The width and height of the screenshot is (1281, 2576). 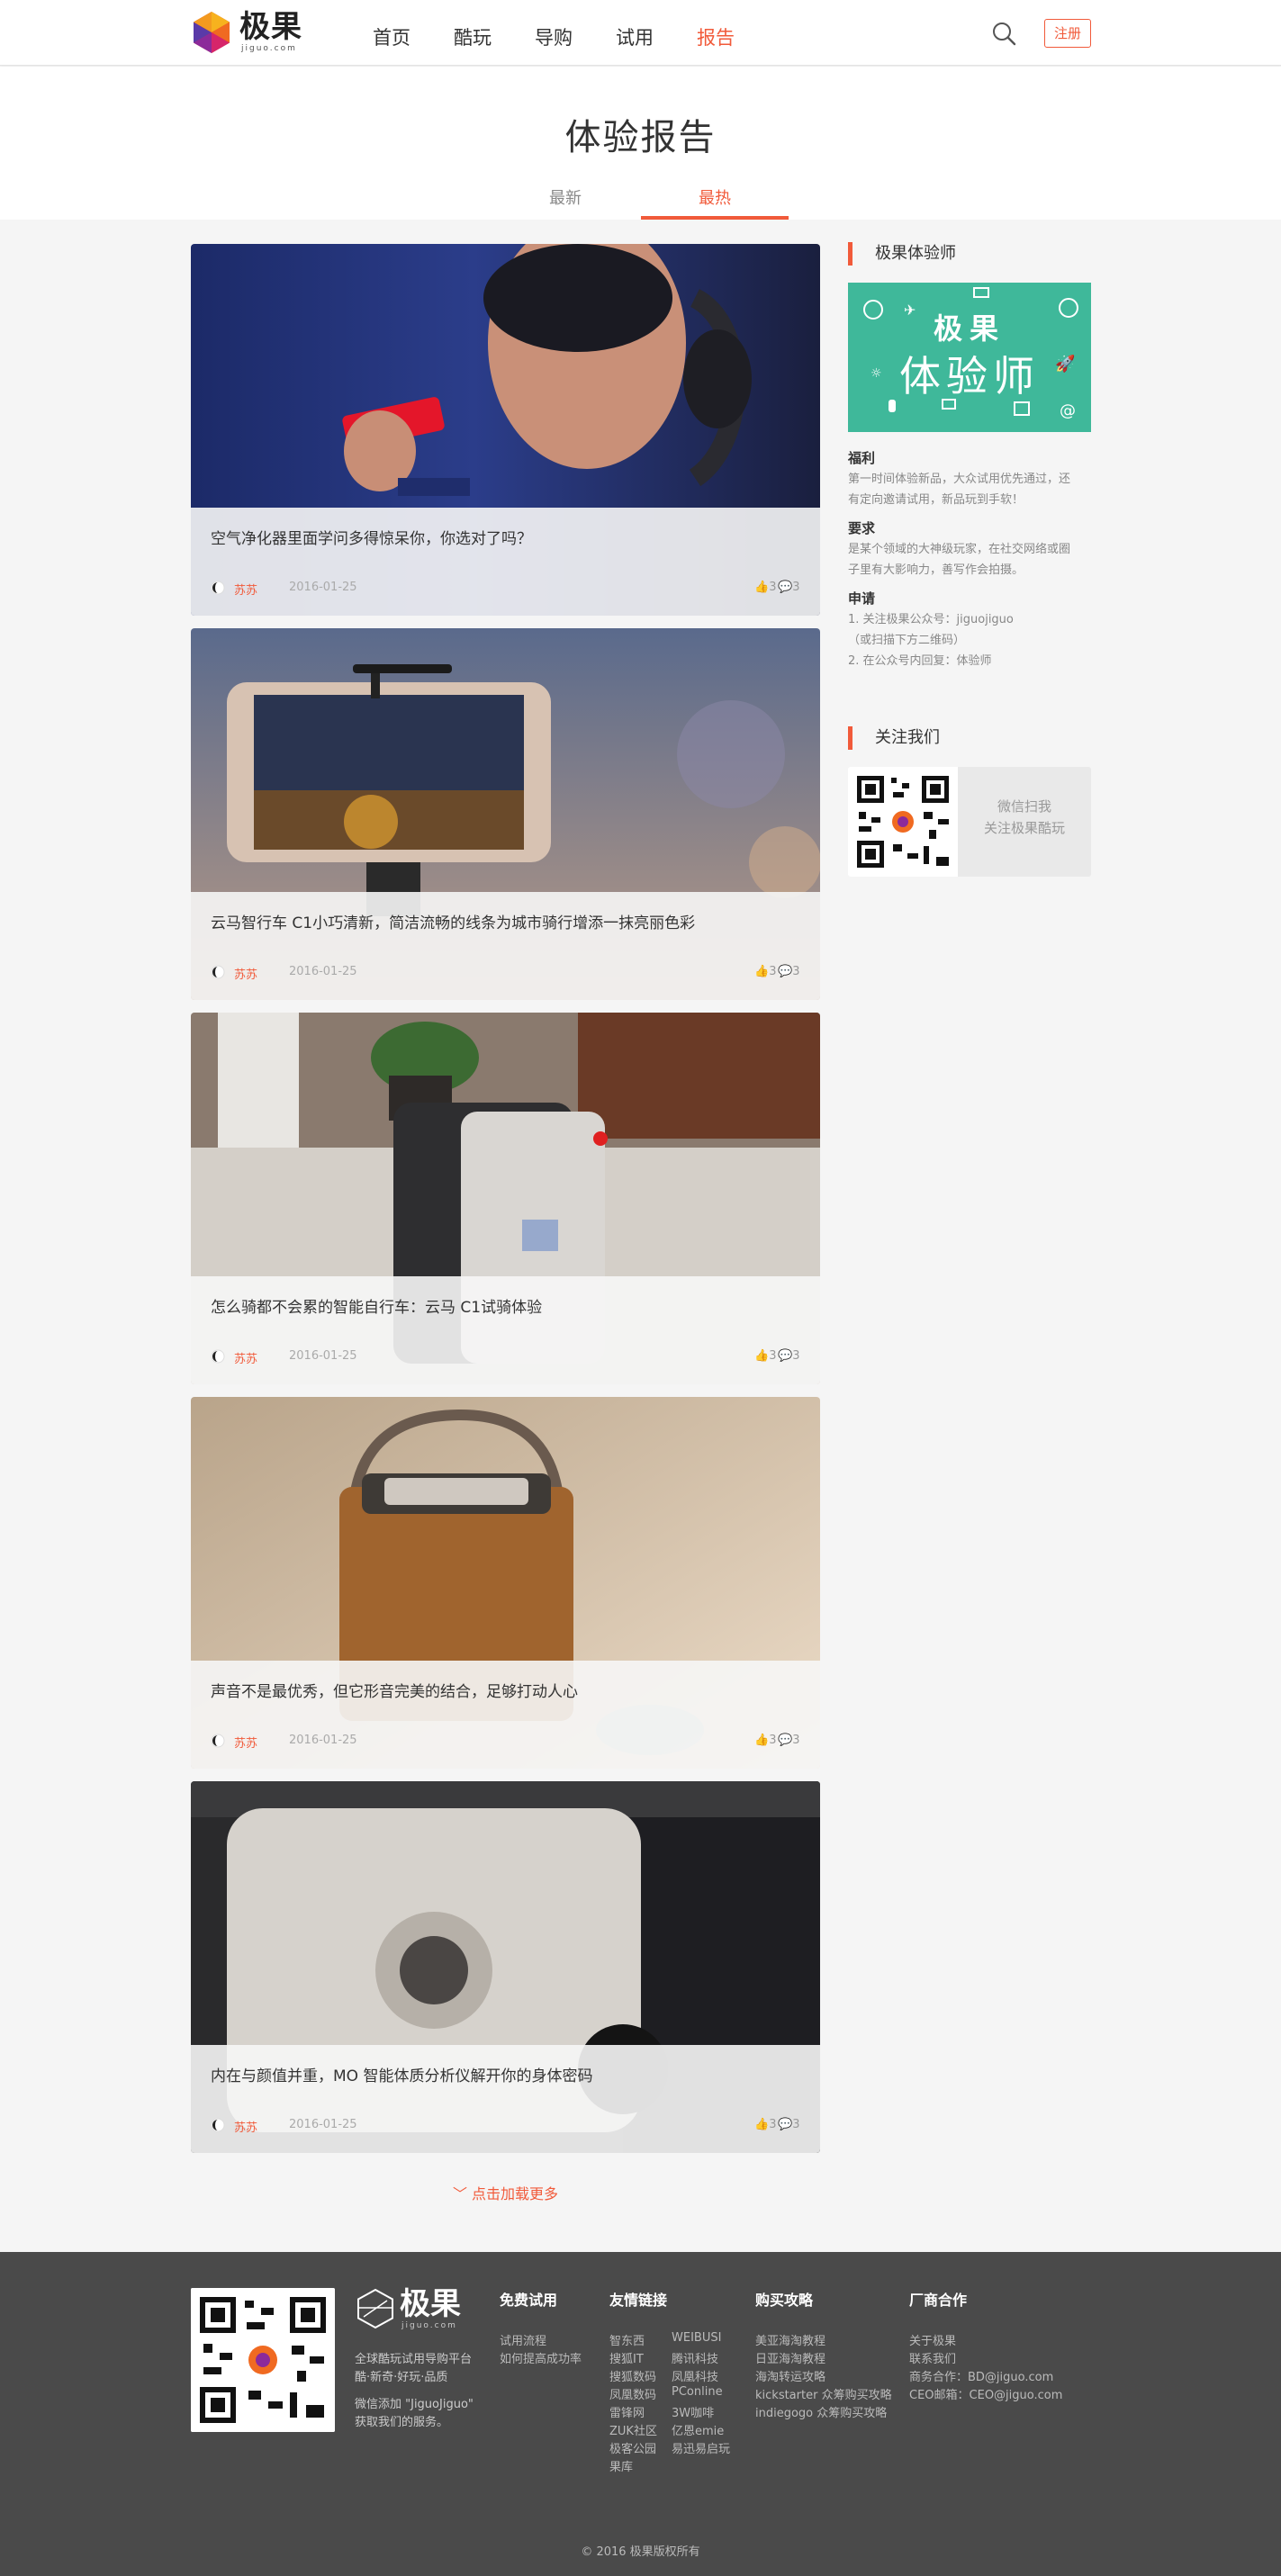 I want to click on logo: 极果 jiguo.com, so click(x=252, y=32).